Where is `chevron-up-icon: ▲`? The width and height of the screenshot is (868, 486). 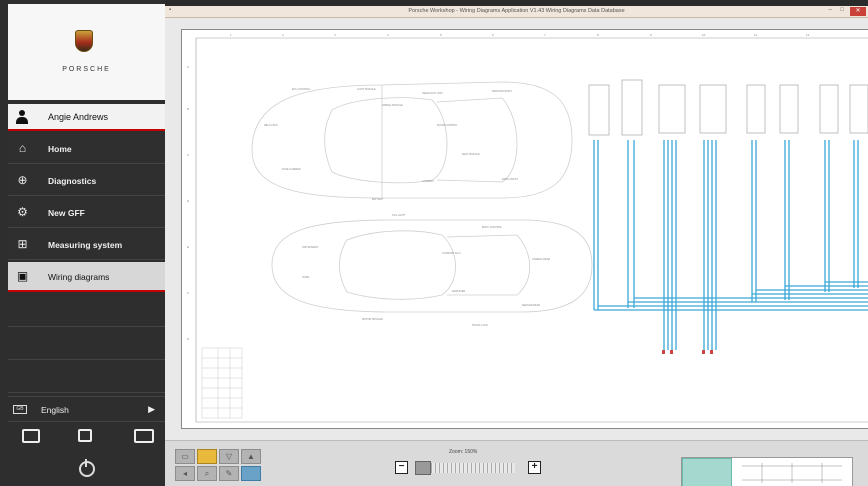 chevron-up-icon: ▲ is located at coordinates (251, 456).